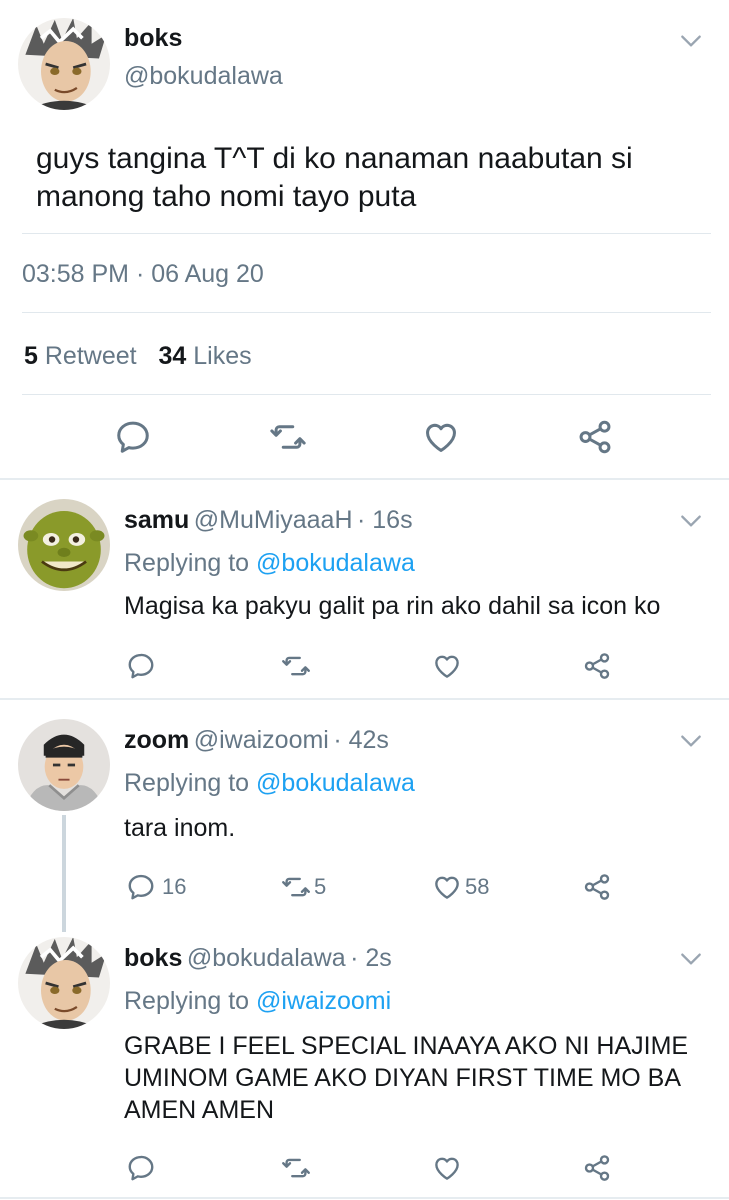  What do you see at coordinates (153, 38) in the screenshot?
I see `main-tweet-name: boks` at bounding box center [153, 38].